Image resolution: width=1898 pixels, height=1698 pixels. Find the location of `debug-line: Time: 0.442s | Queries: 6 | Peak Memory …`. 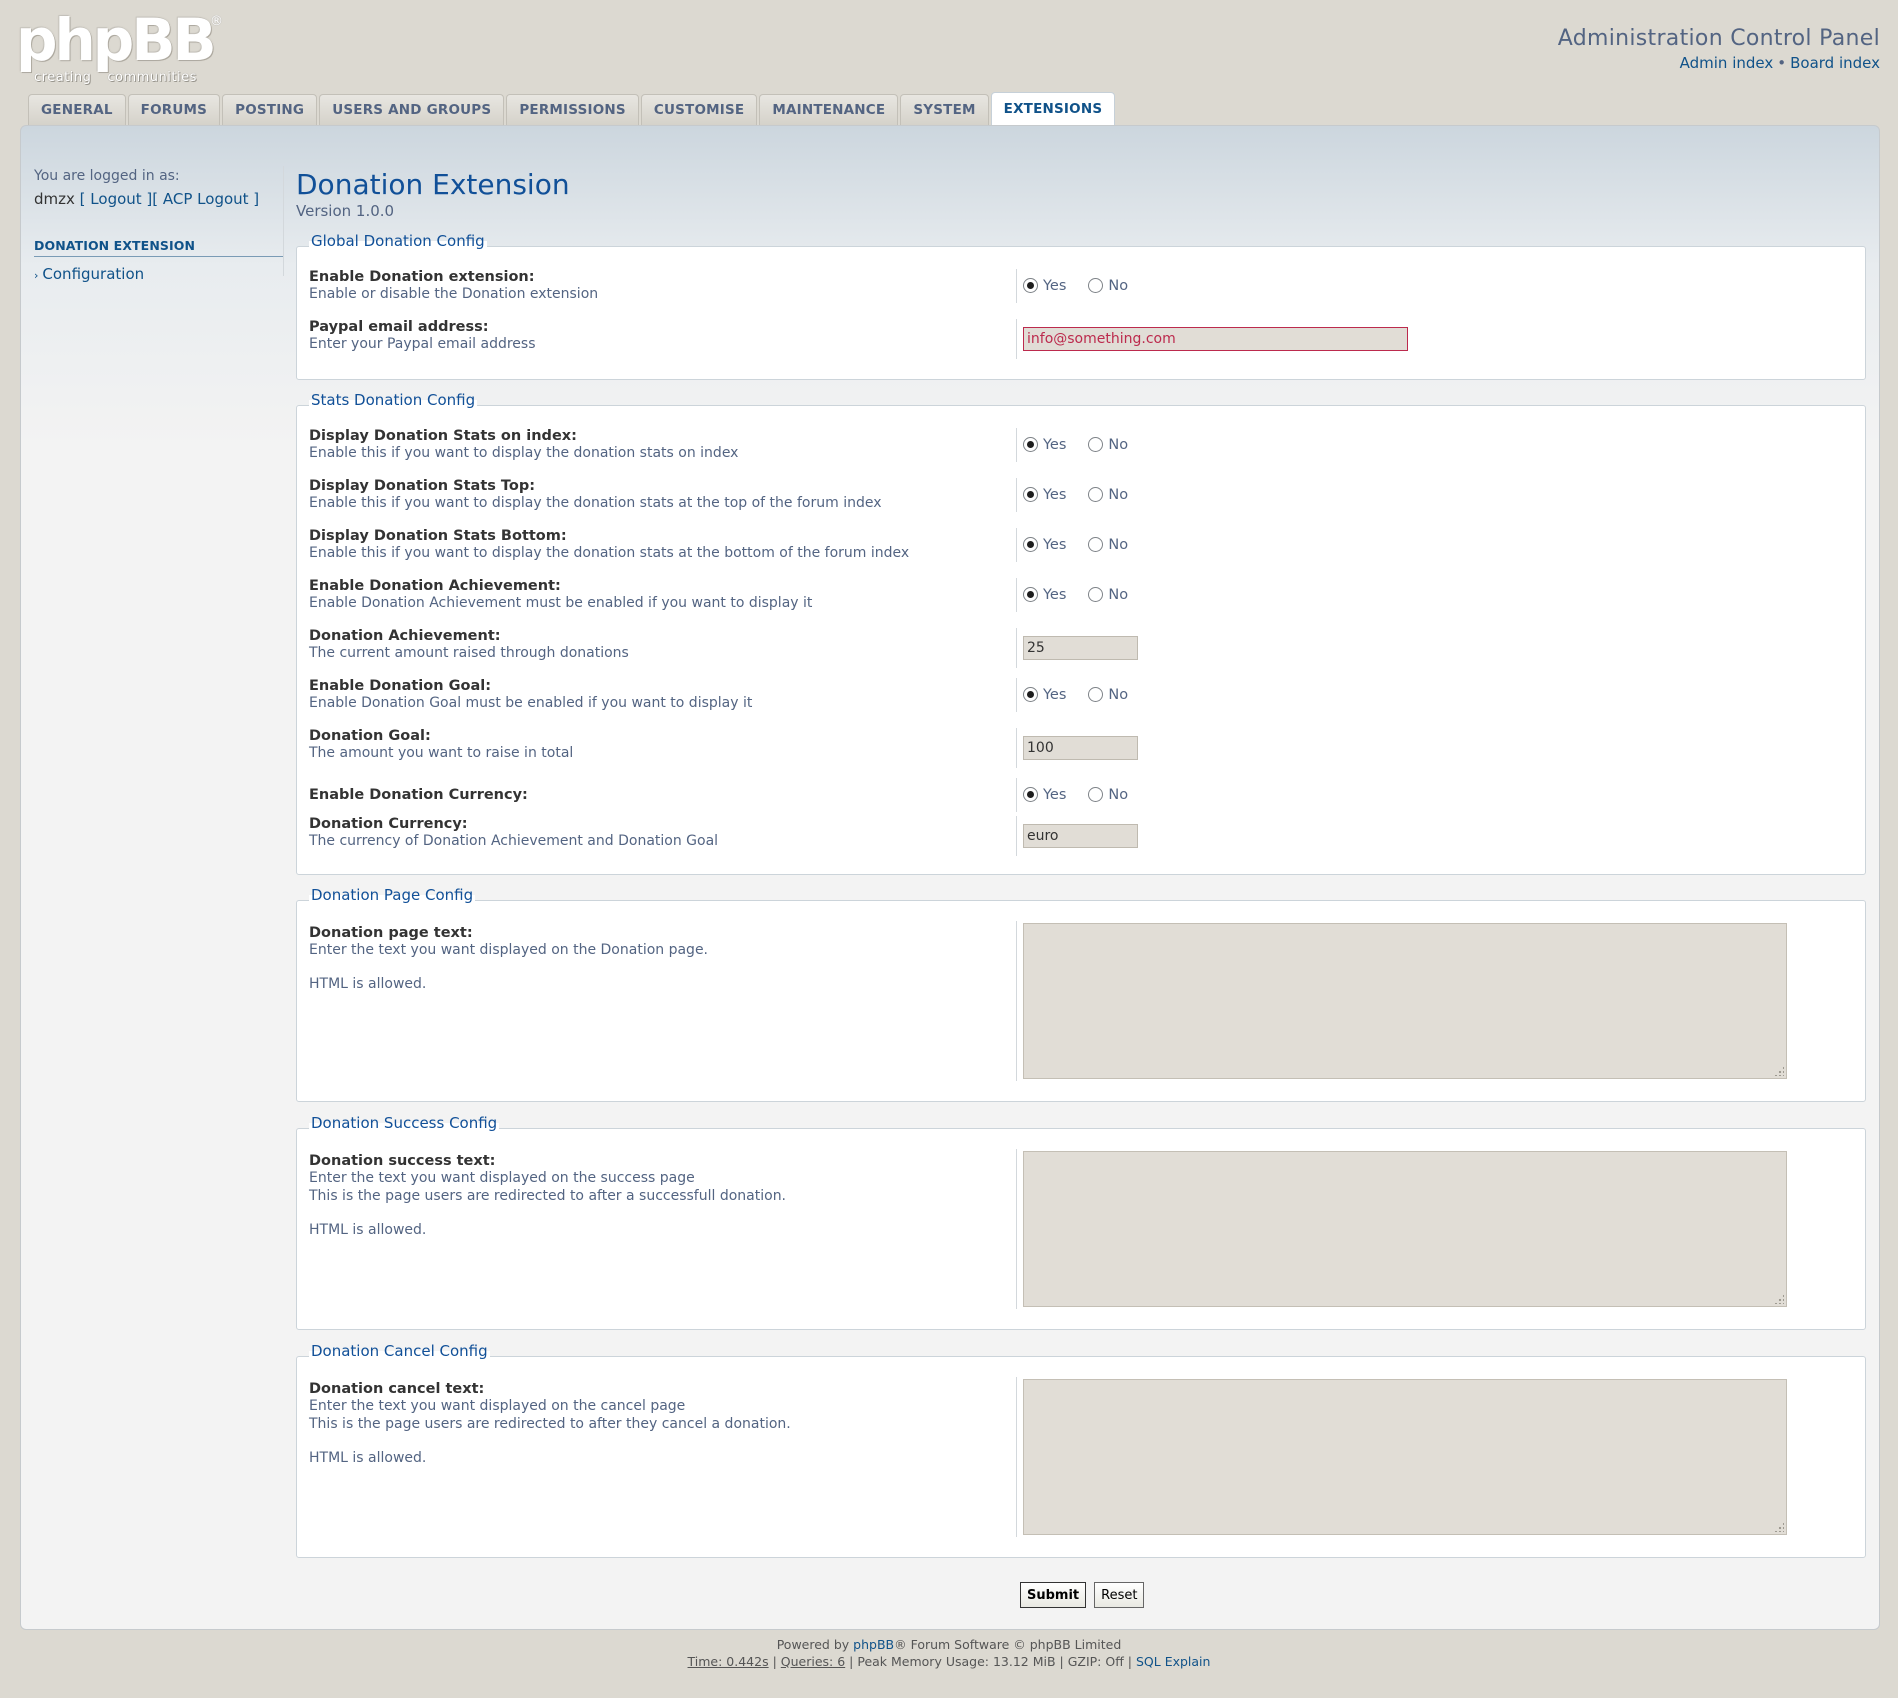

debug-line: Time: 0.442s | Queries: 6 | Peak Memory … is located at coordinates (949, 1661).